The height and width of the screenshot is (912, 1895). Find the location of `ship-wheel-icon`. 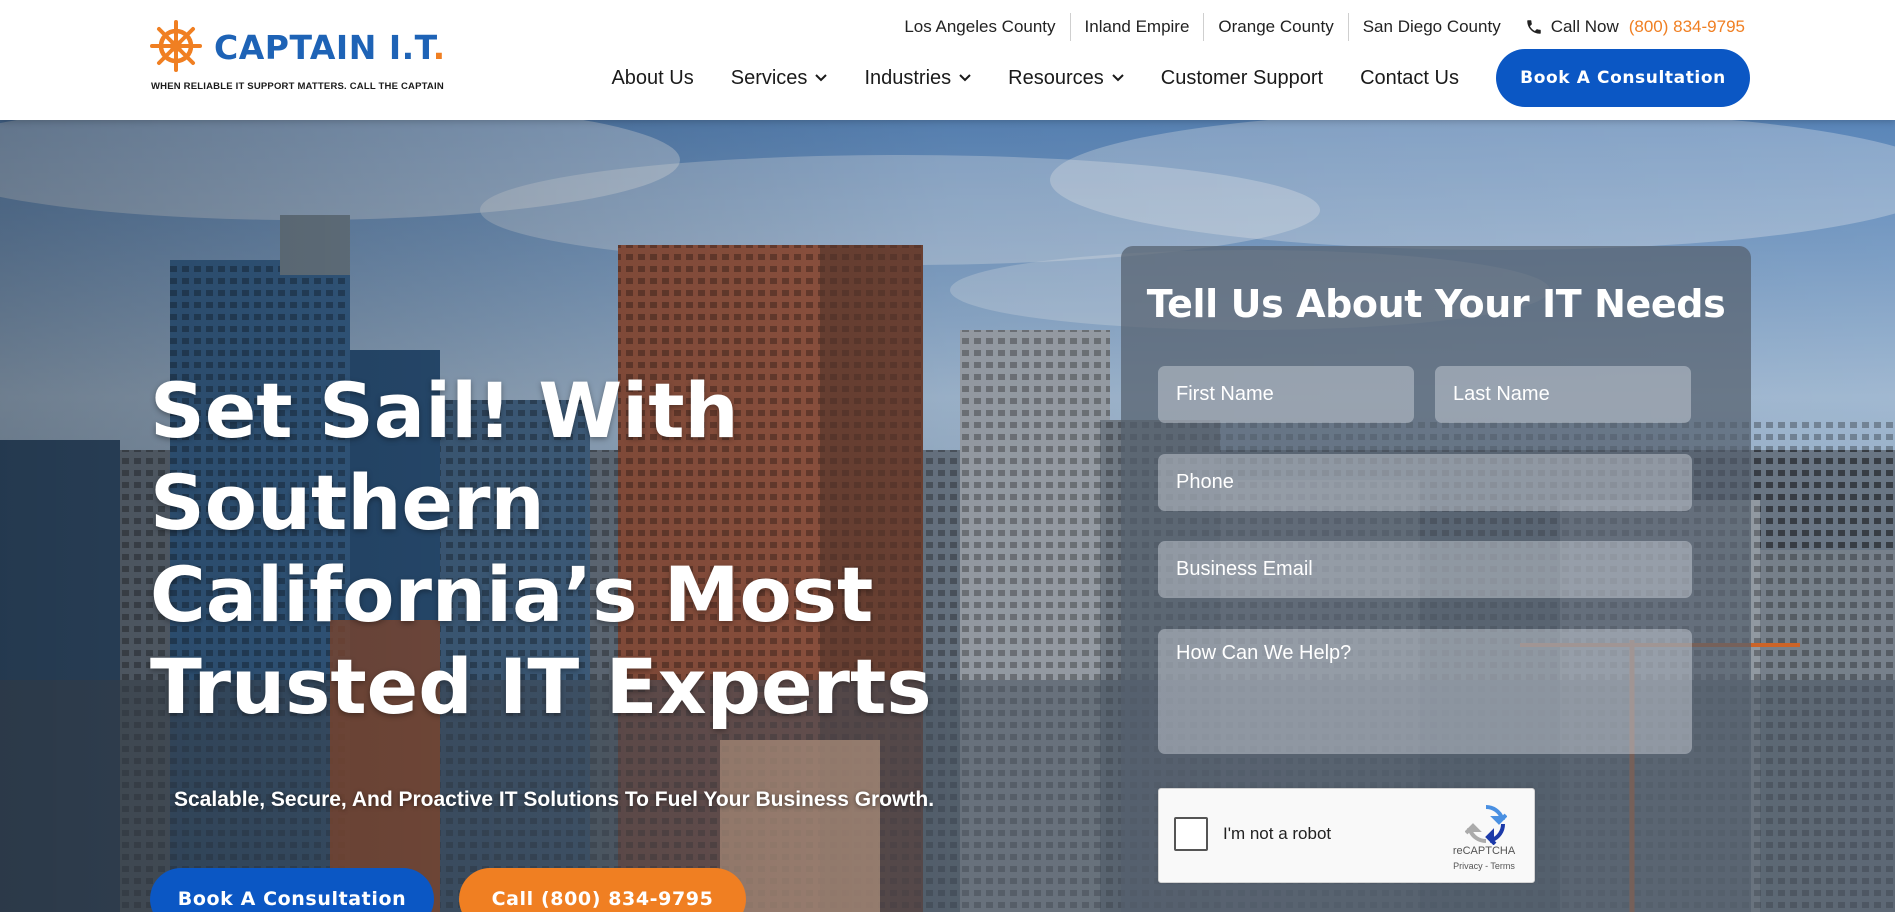

ship-wheel-icon is located at coordinates (176, 46).